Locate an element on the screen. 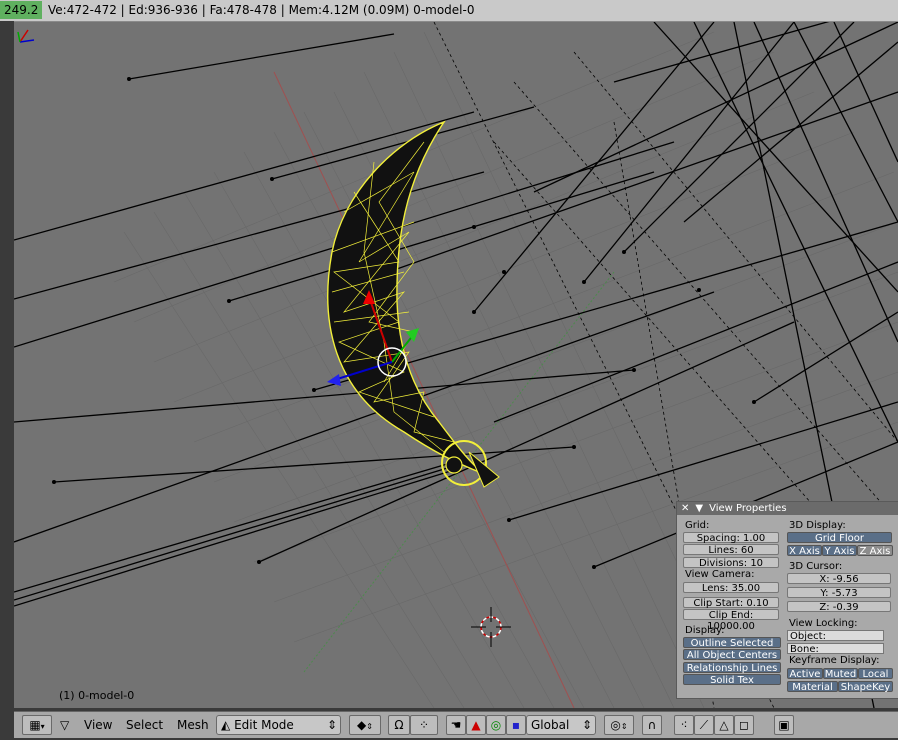 The image size is (898, 740). 3d-display-label: 3D Display: is located at coordinates (817, 525).